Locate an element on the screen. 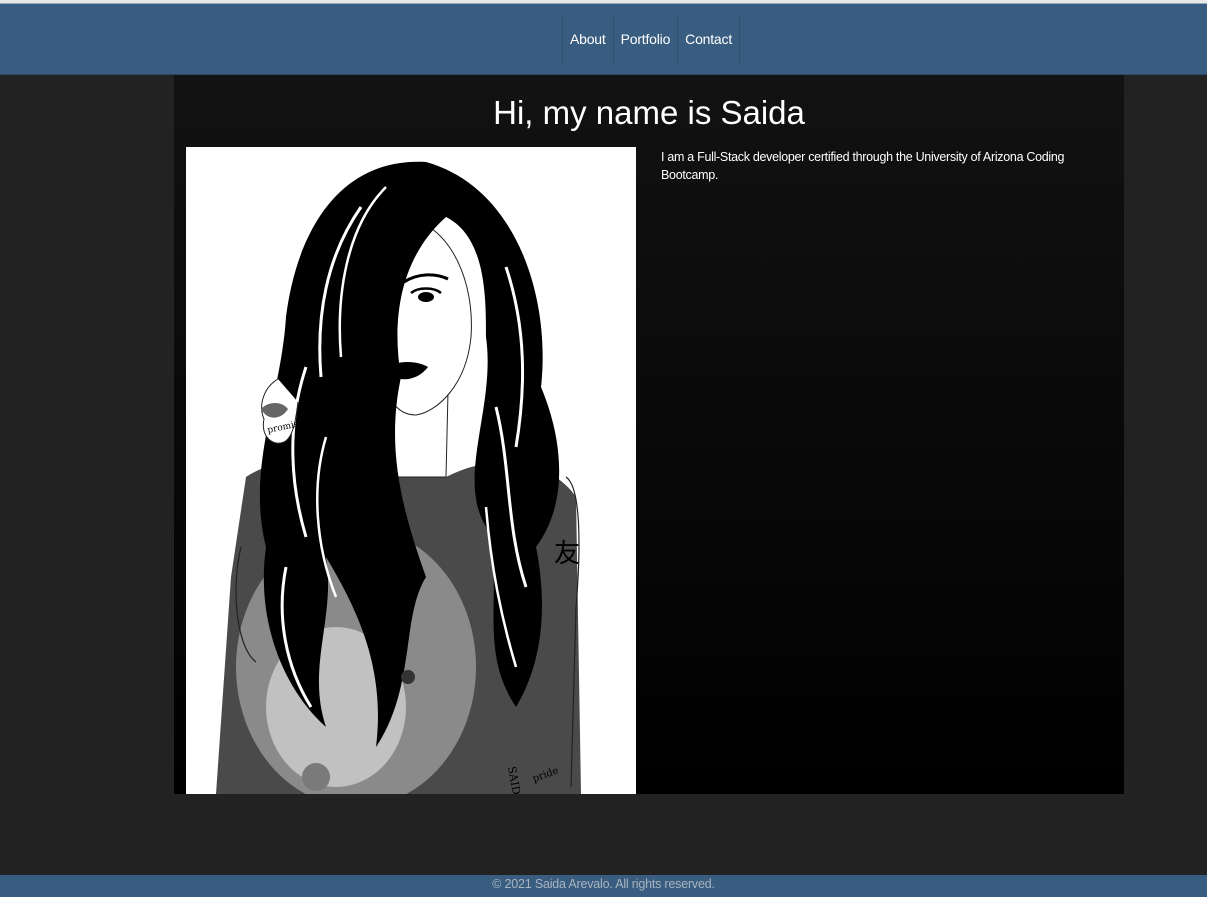  nav-link-contact: Contact is located at coordinates (709, 41).